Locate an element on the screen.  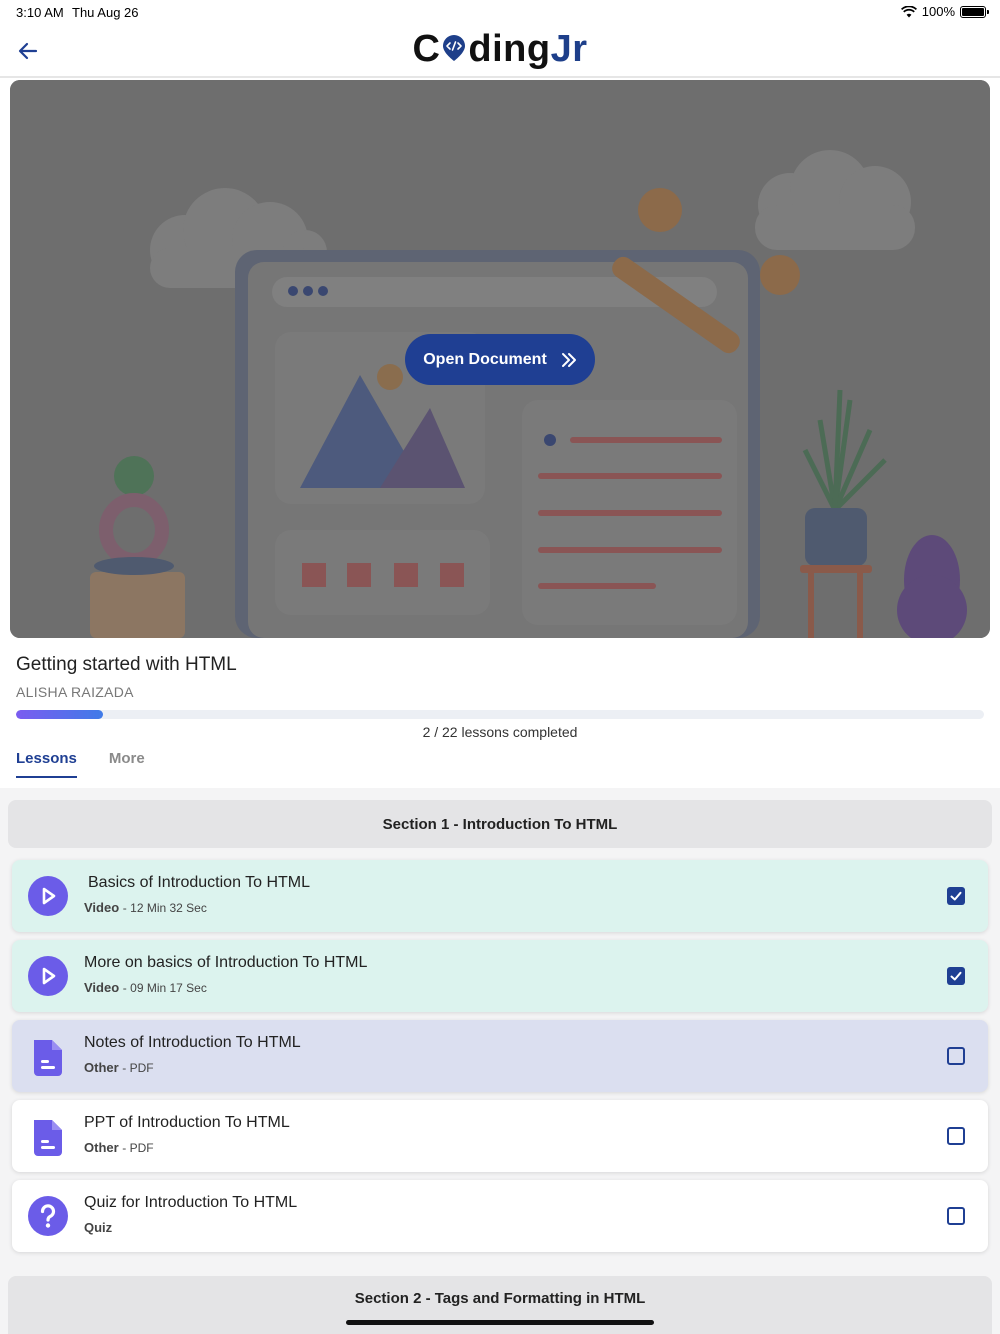
open-document-label: Open Document is located at coordinates (485, 359).